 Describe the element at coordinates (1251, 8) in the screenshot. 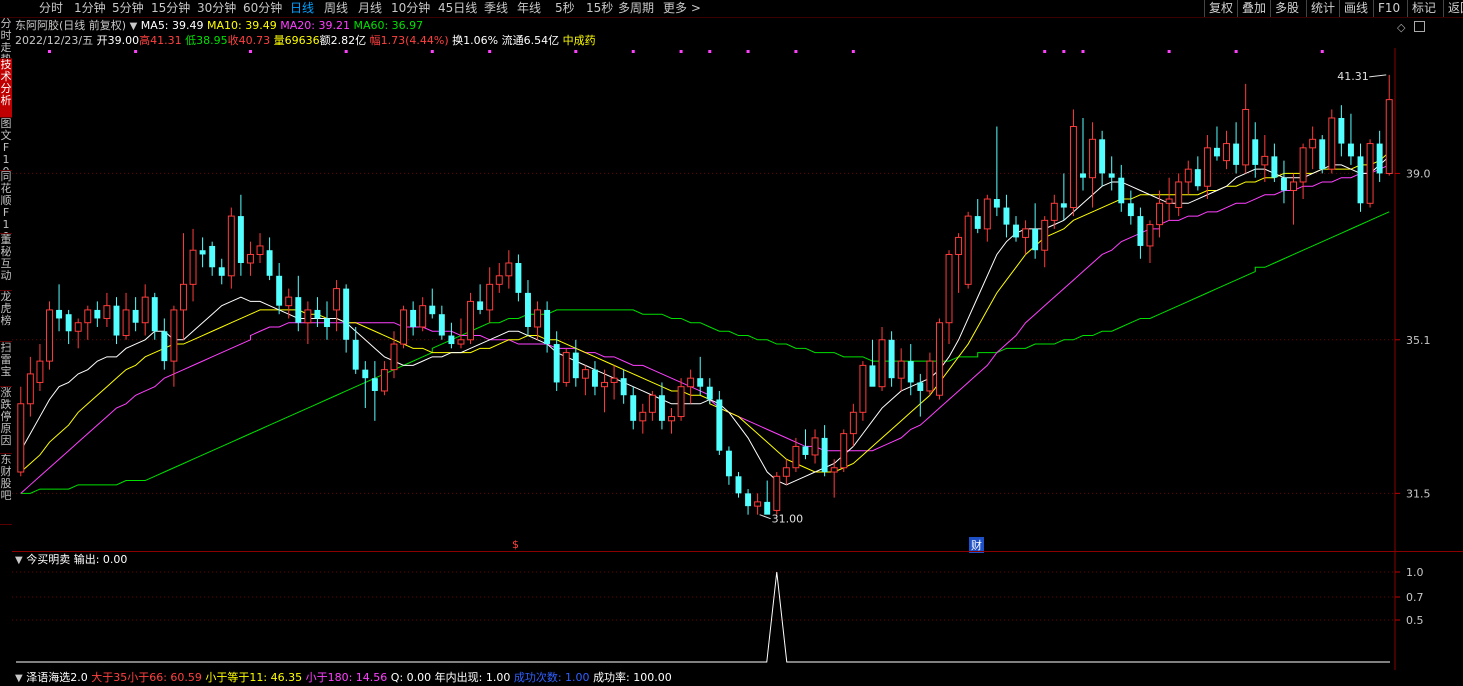

I see `toolbar-button-1: 叠加` at that location.